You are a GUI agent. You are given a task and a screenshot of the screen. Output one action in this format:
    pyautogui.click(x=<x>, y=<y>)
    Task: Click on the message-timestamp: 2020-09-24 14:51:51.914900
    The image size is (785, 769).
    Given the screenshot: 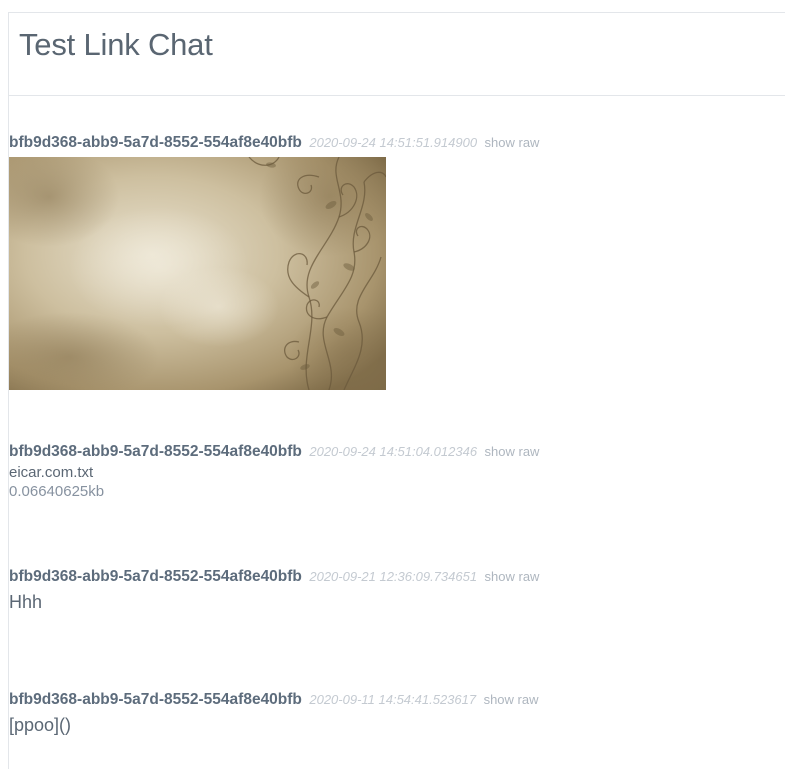 What is the action you would take?
    pyautogui.click(x=393, y=142)
    